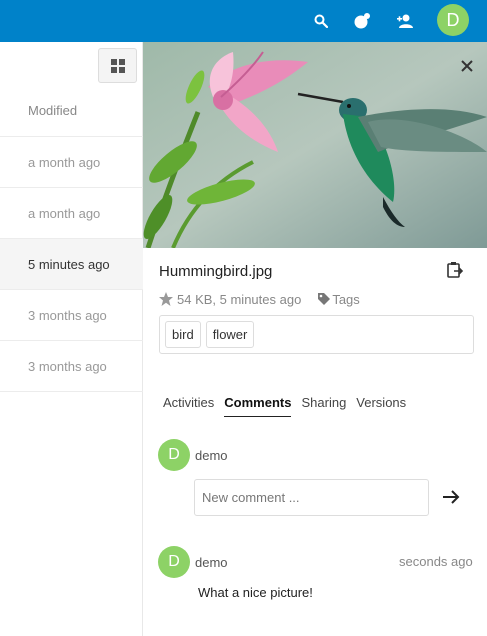  What do you see at coordinates (311, 497) in the screenshot?
I see `new-comment-input` at bounding box center [311, 497].